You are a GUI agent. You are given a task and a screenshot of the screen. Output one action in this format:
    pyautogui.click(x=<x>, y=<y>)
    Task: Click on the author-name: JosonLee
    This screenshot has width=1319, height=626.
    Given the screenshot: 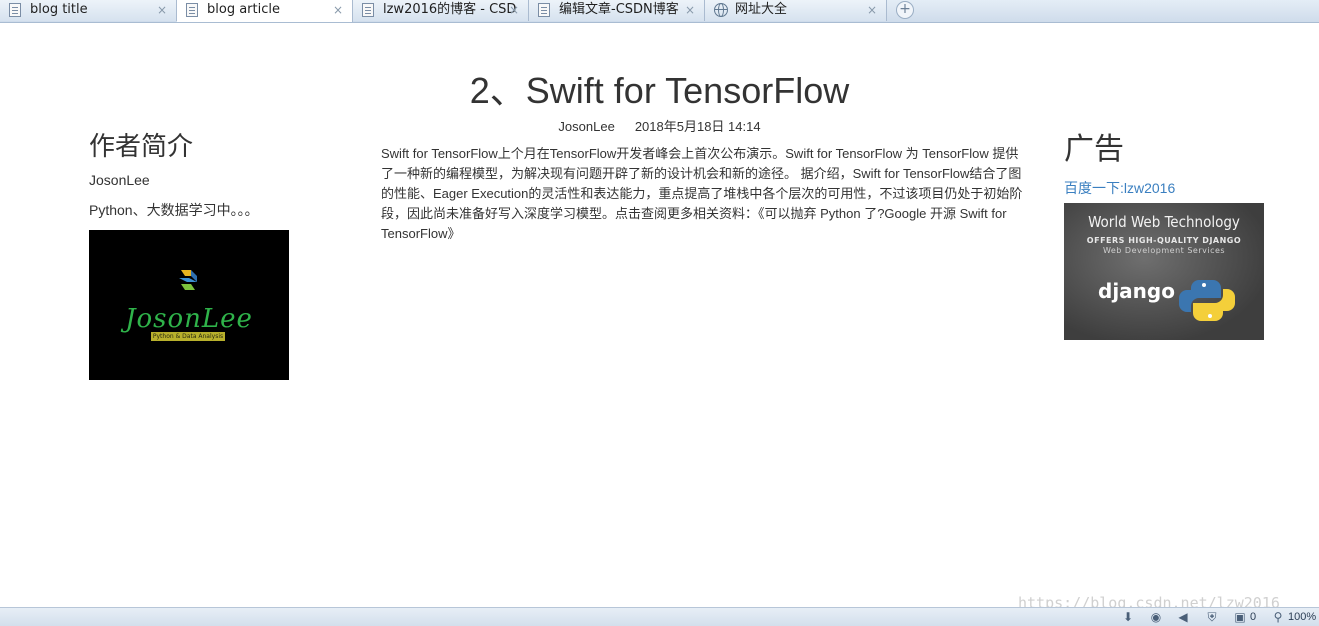 What is the action you would take?
    pyautogui.click(x=119, y=180)
    